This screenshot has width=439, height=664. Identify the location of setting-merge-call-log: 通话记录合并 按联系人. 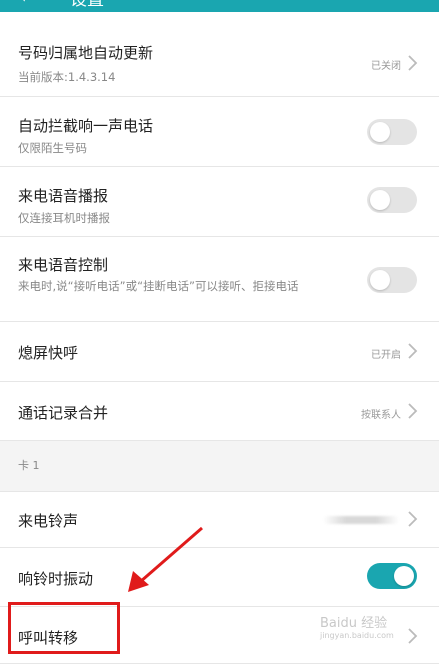
(219, 411).